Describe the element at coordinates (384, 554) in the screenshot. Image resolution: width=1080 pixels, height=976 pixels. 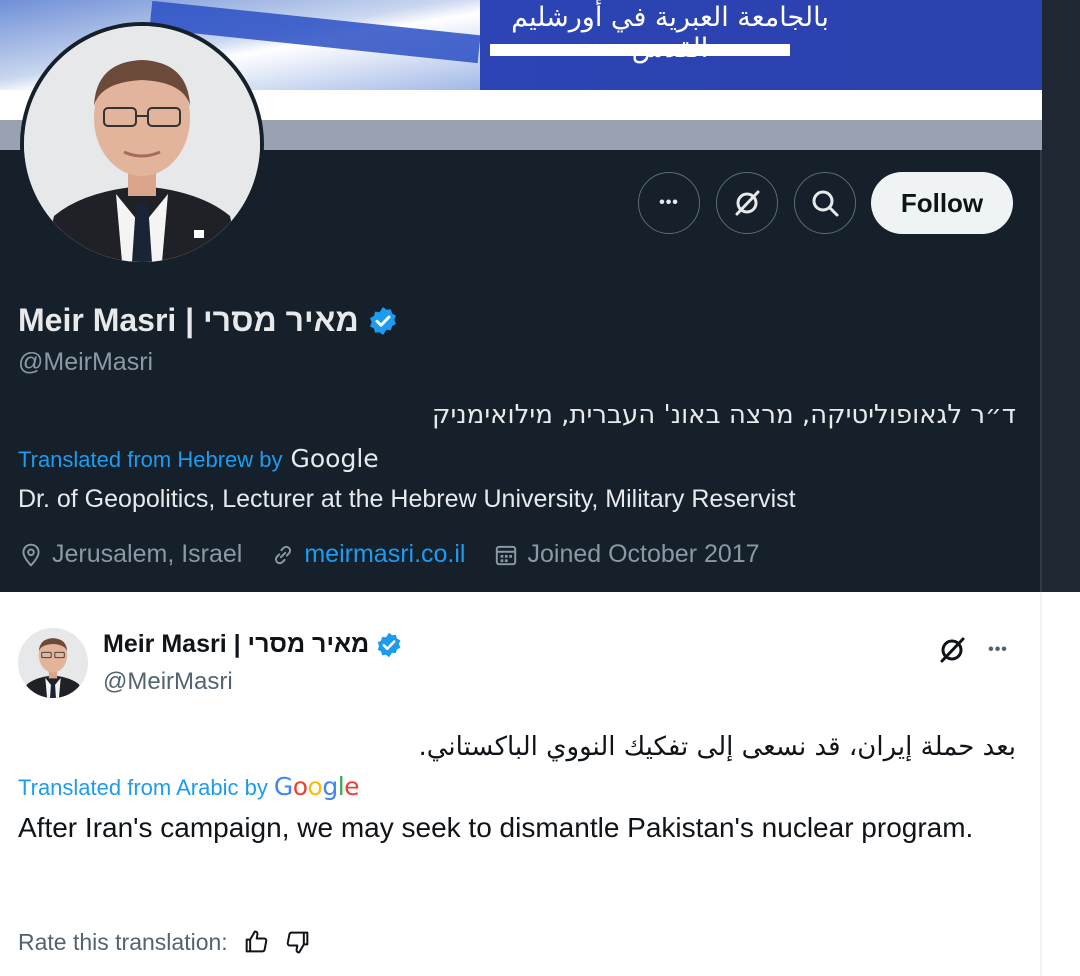
I see `website-link: meirmasri.co.il` at that location.